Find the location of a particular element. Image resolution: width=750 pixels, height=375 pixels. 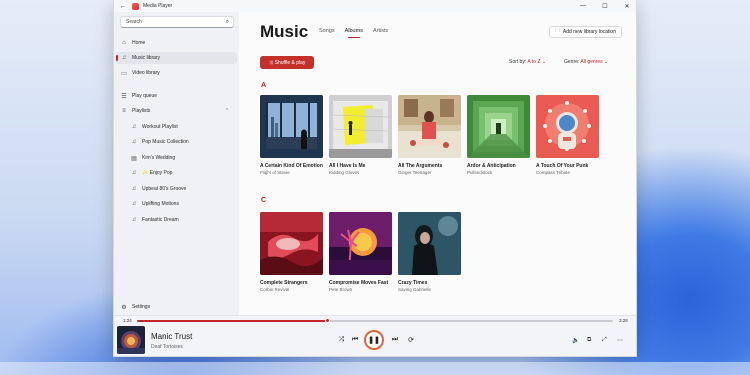

genre-dropdown: Genre: All genres ⌄ is located at coordinates (586, 62).